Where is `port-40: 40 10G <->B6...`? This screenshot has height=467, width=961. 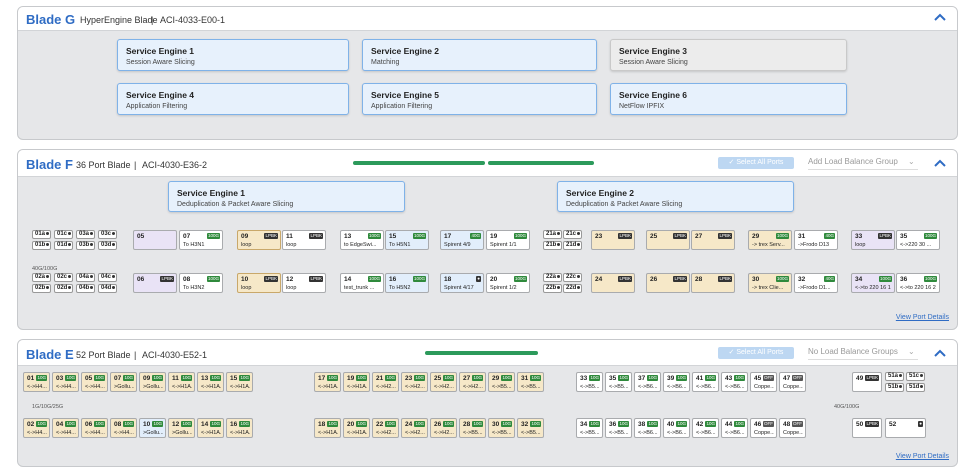
port-40: 40 10G <->B6... is located at coordinates (676, 428).